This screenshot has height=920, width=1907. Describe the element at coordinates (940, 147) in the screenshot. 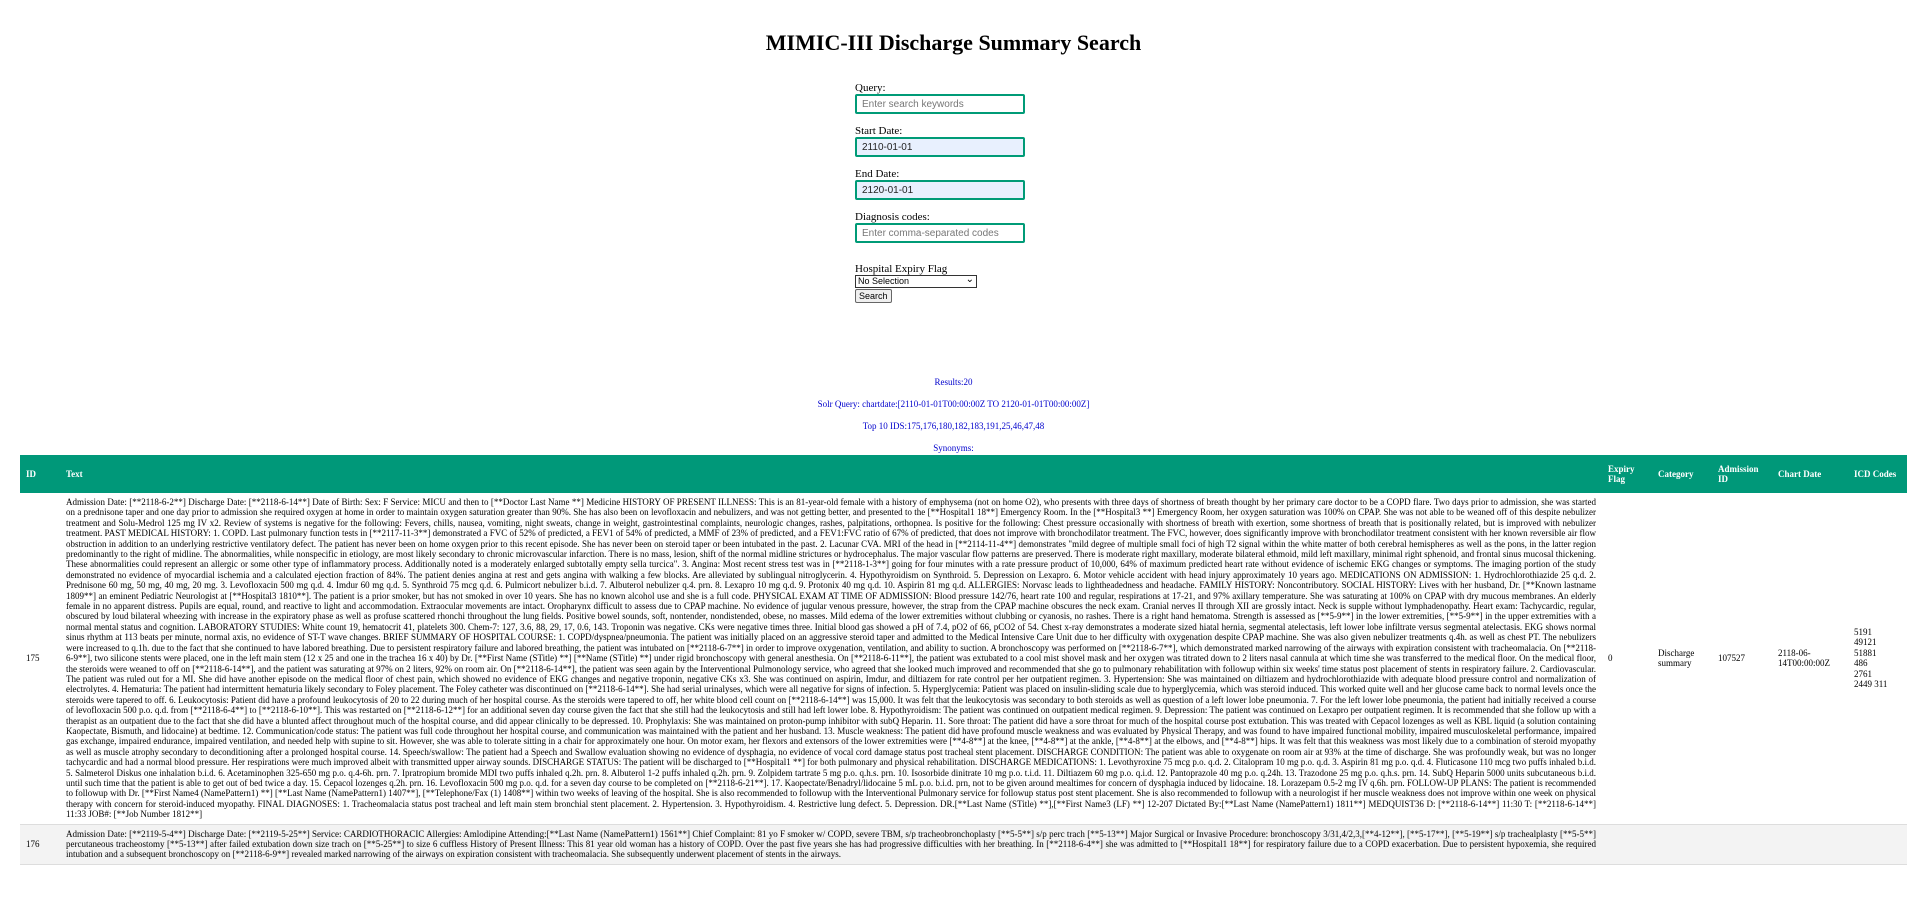

I see `start-date-input` at that location.